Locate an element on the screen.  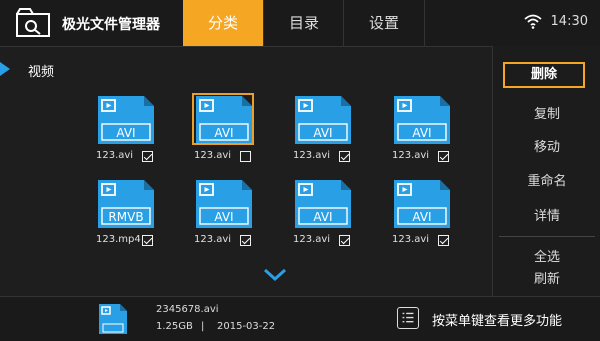
focus-frame is located at coordinates (223, 119).